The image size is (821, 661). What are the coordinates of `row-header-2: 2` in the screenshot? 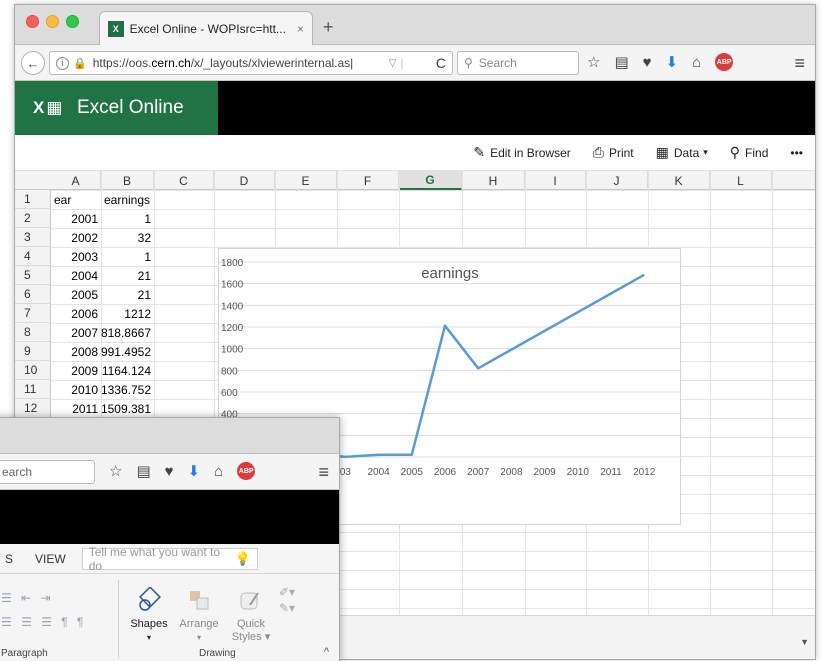 It's located at (33, 218).